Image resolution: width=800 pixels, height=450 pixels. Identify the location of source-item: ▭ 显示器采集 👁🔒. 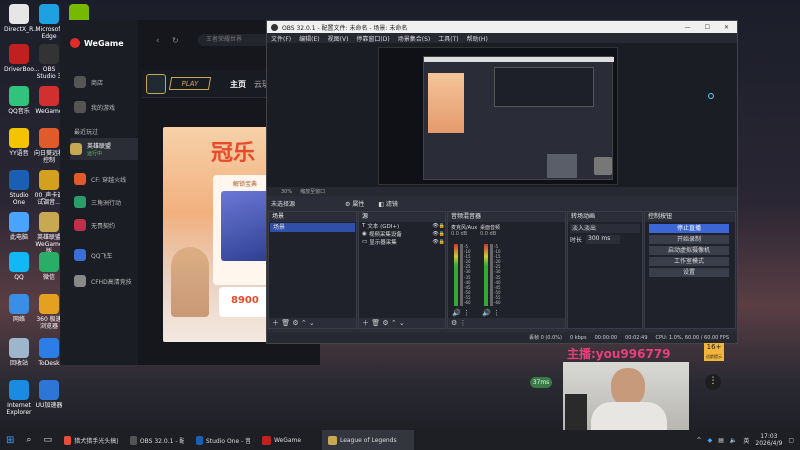
(402, 242).